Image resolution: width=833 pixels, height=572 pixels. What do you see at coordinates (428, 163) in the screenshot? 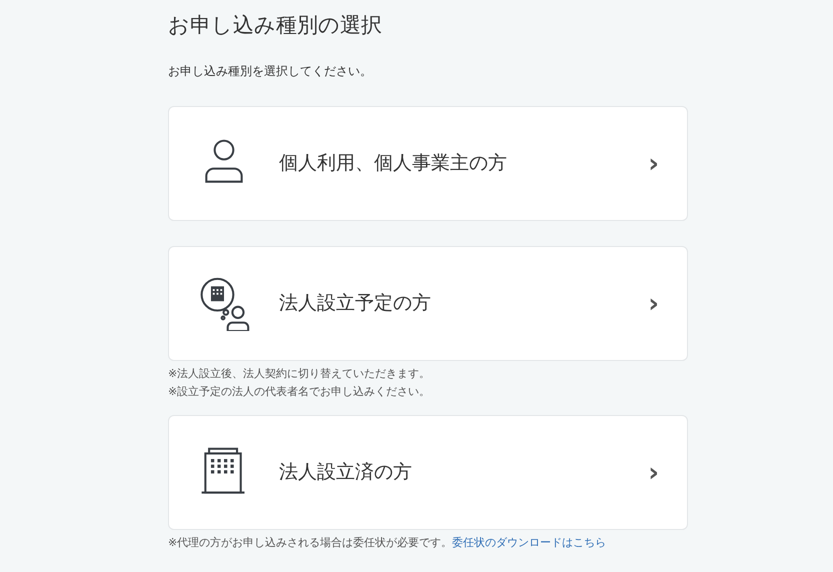
I see `option-card: 個人利用、個人事業主の方 ›` at bounding box center [428, 163].